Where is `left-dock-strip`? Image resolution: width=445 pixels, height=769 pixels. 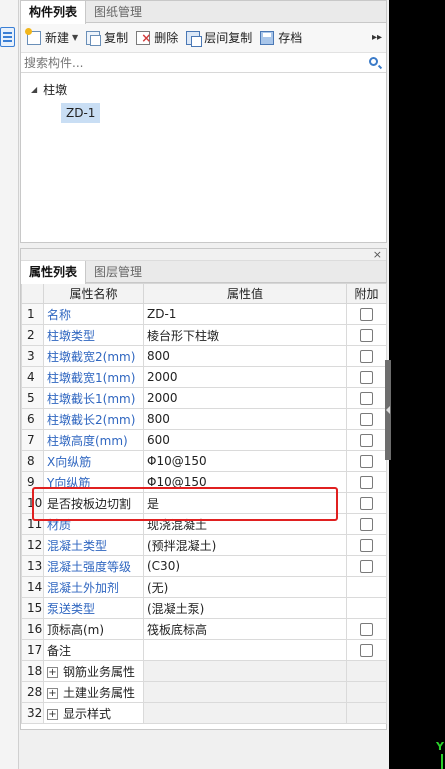 left-dock-strip is located at coordinates (9, 384).